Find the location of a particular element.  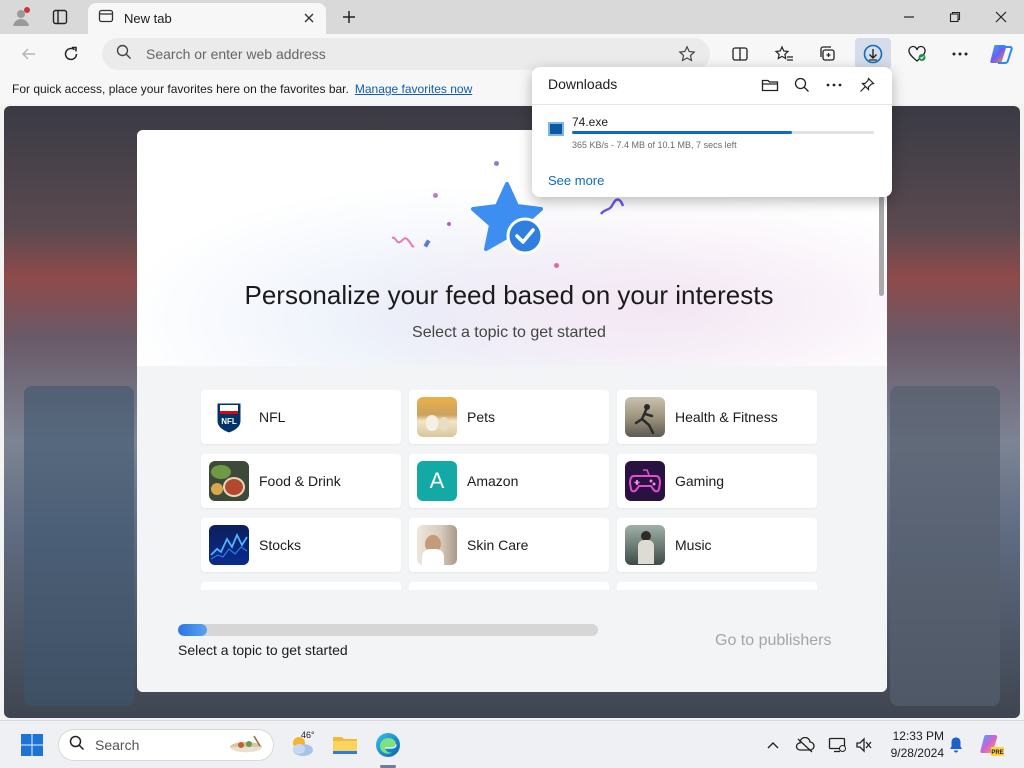

copilot-icon is located at coordinates (1001, 54).